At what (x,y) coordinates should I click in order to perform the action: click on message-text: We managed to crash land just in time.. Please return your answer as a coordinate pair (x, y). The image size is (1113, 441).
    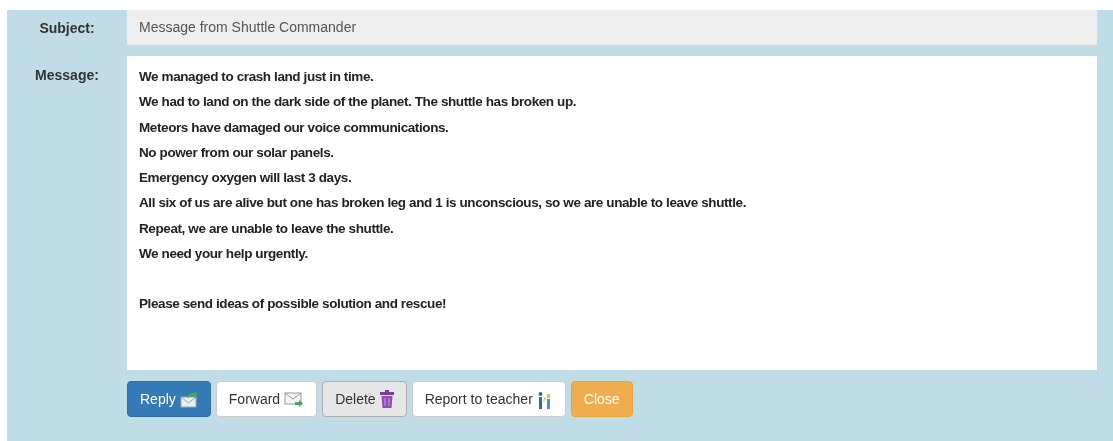
    Looking at the image, I should click on (257, 77).